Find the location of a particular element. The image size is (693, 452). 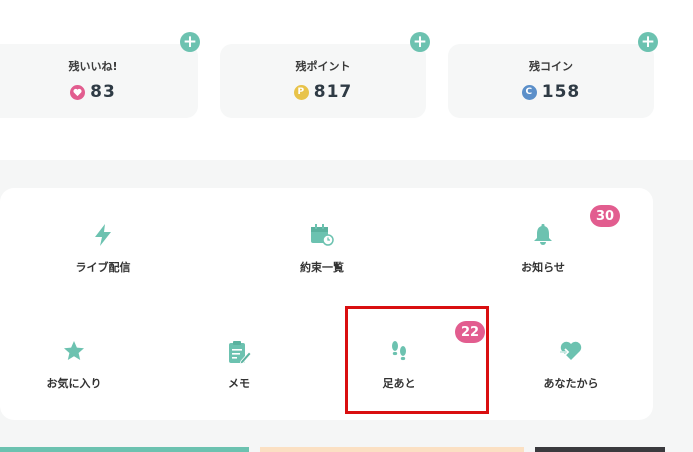

likes-balance-card: 残いいね! 83 + is located at coordinates (100, 75).